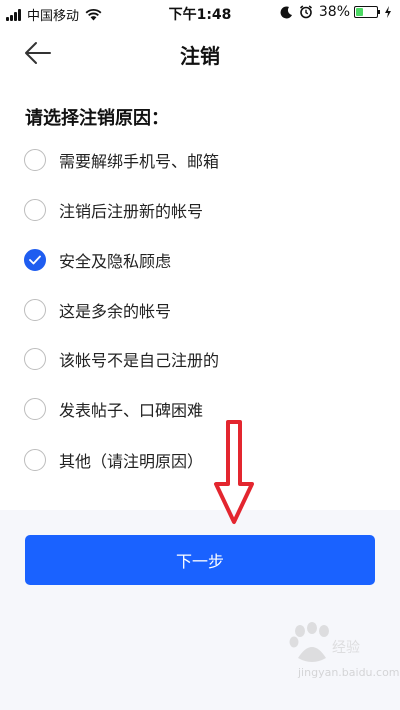 This screenshot has width=400, height=710. I want to click on reason-option-7: 其他（请注明原因）, so click(113, 460).